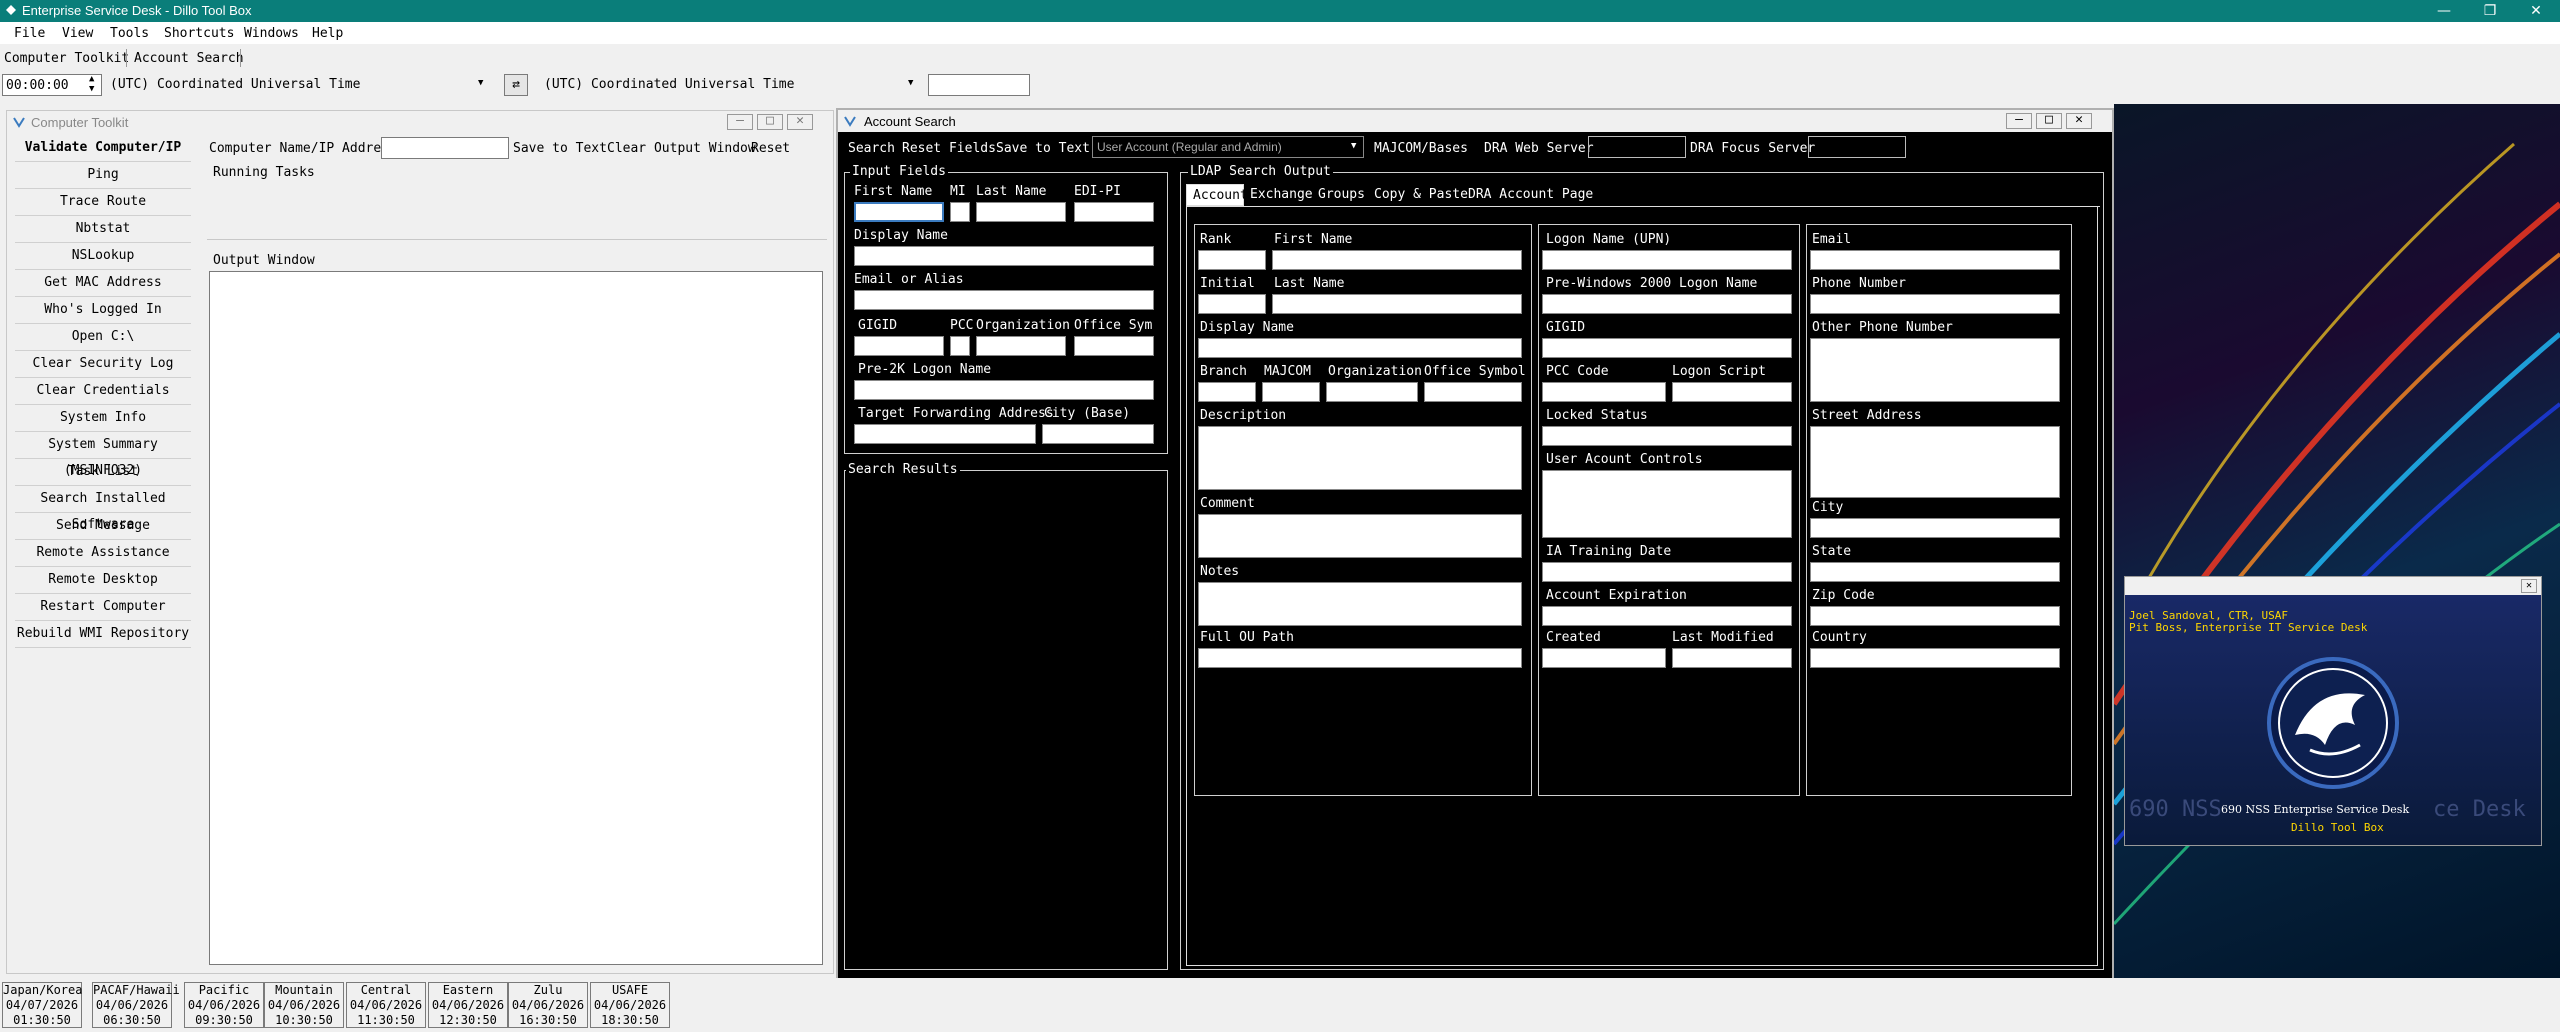  What do you see at coordinates (899, 212) in the screenshot?
I see `first-name-input` at bounding box center [899, 212].